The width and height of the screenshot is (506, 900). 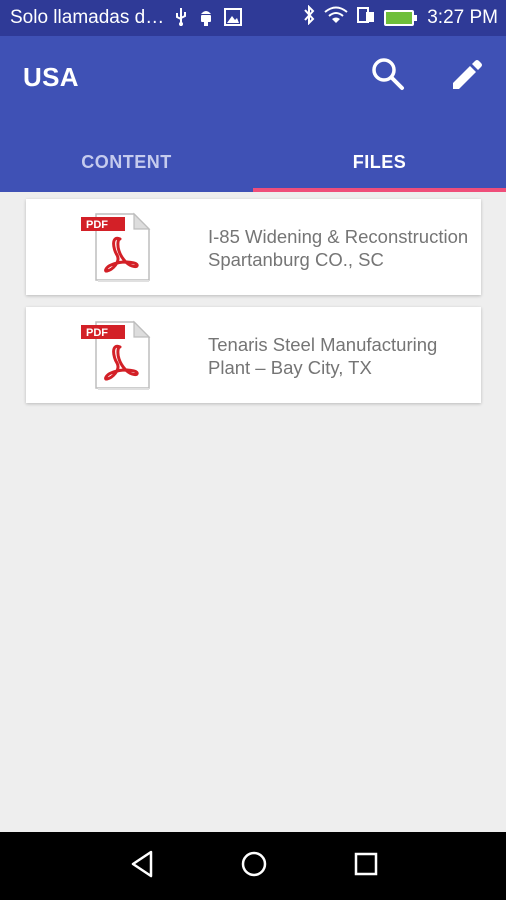 What do you see at coordinates (253, 18) in the screenshot?
I see `status-bar: Solo llamadas d… 3:27 PM` at bounding box center [253, 18].